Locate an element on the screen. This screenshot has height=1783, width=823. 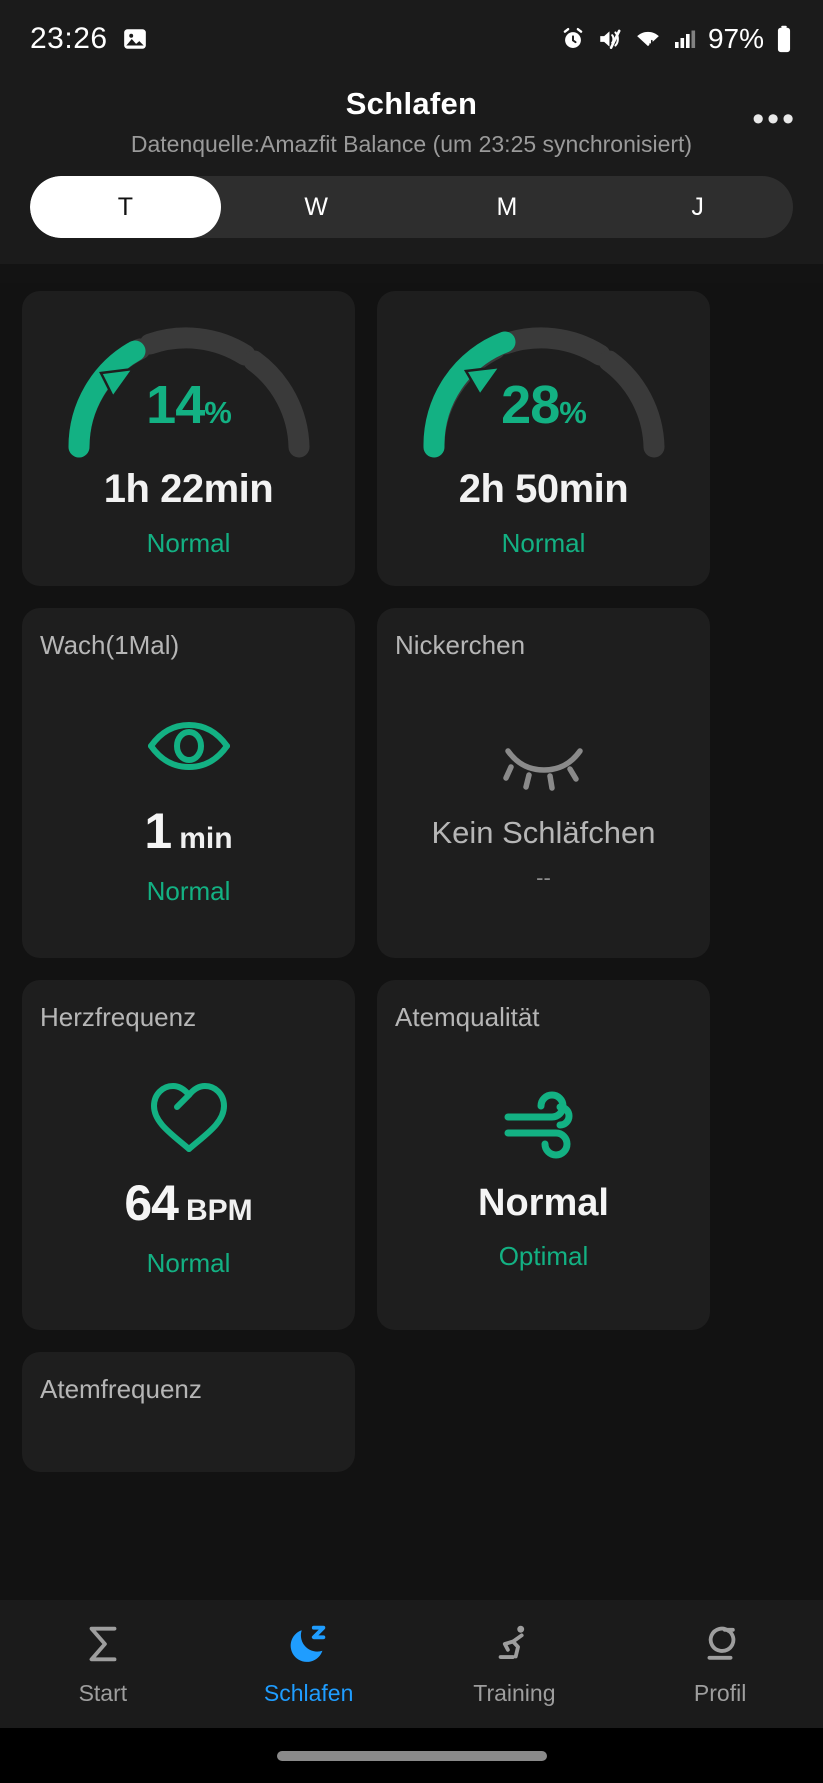
card-placeholder is located at coordinates (543, 1412).